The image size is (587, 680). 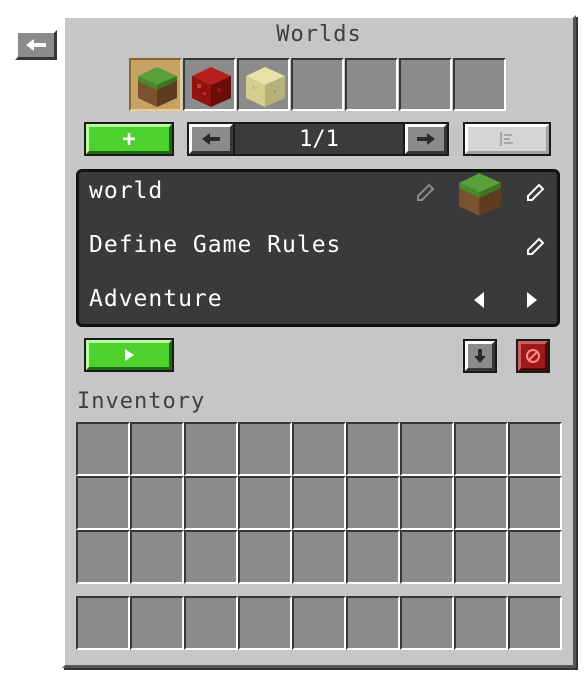 I want to click on delete-icon, so click(x=533, y=356).